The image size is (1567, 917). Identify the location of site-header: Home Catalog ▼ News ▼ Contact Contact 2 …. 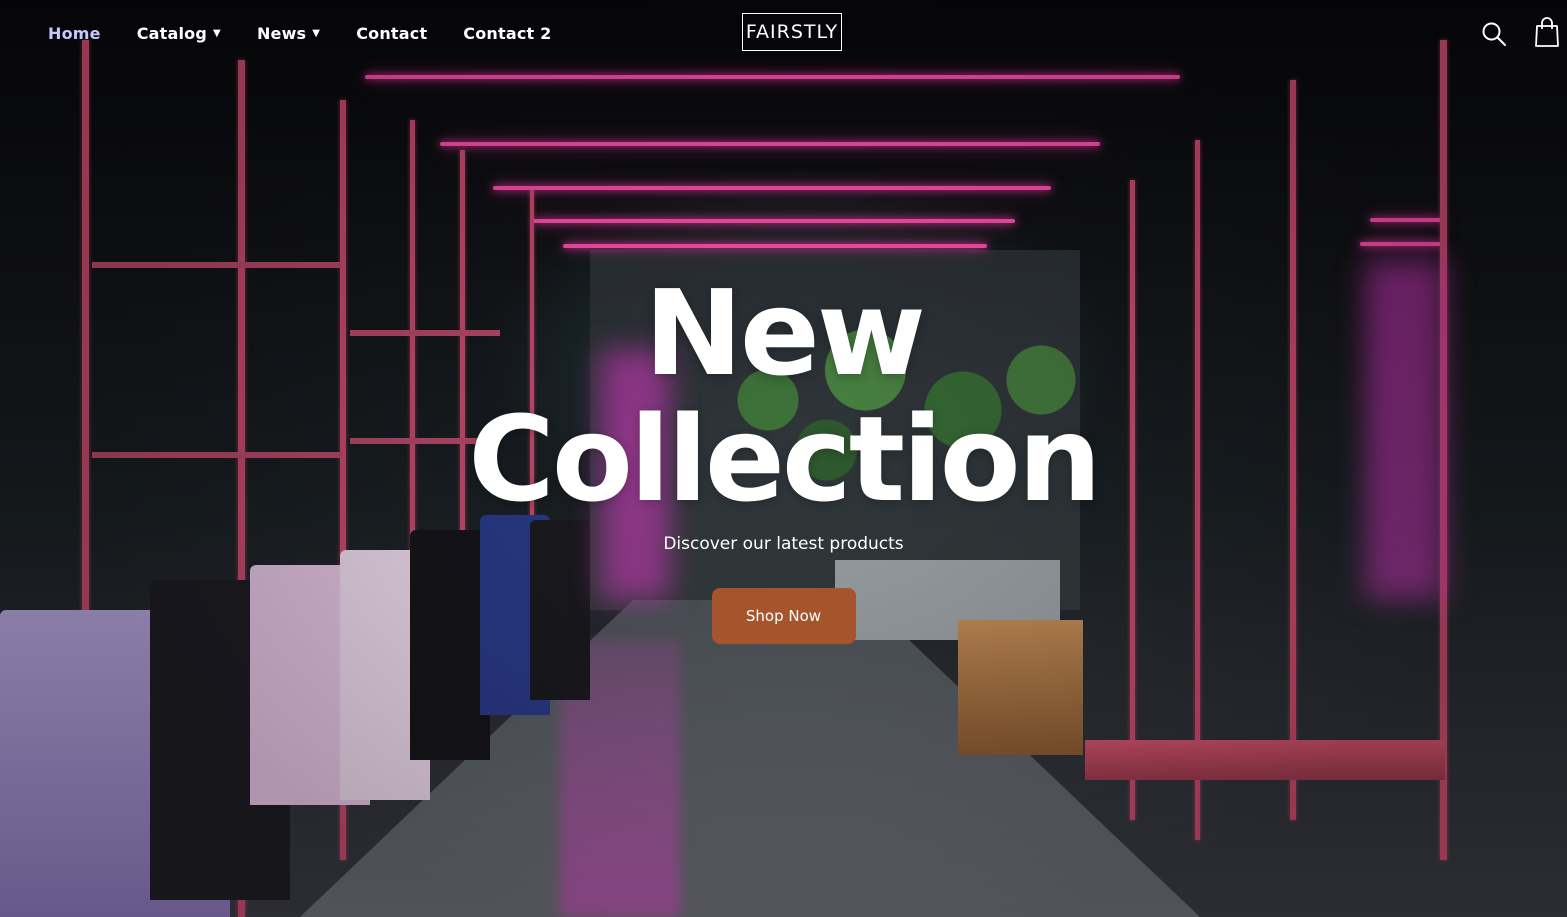
(783, 34).